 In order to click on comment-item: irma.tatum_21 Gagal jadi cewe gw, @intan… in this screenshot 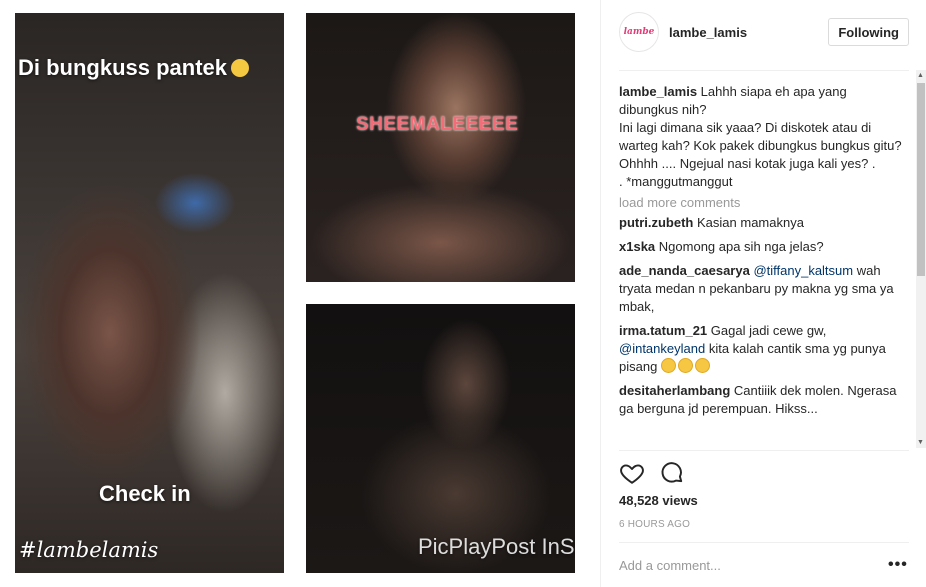, I will do `click(764, 349)`.